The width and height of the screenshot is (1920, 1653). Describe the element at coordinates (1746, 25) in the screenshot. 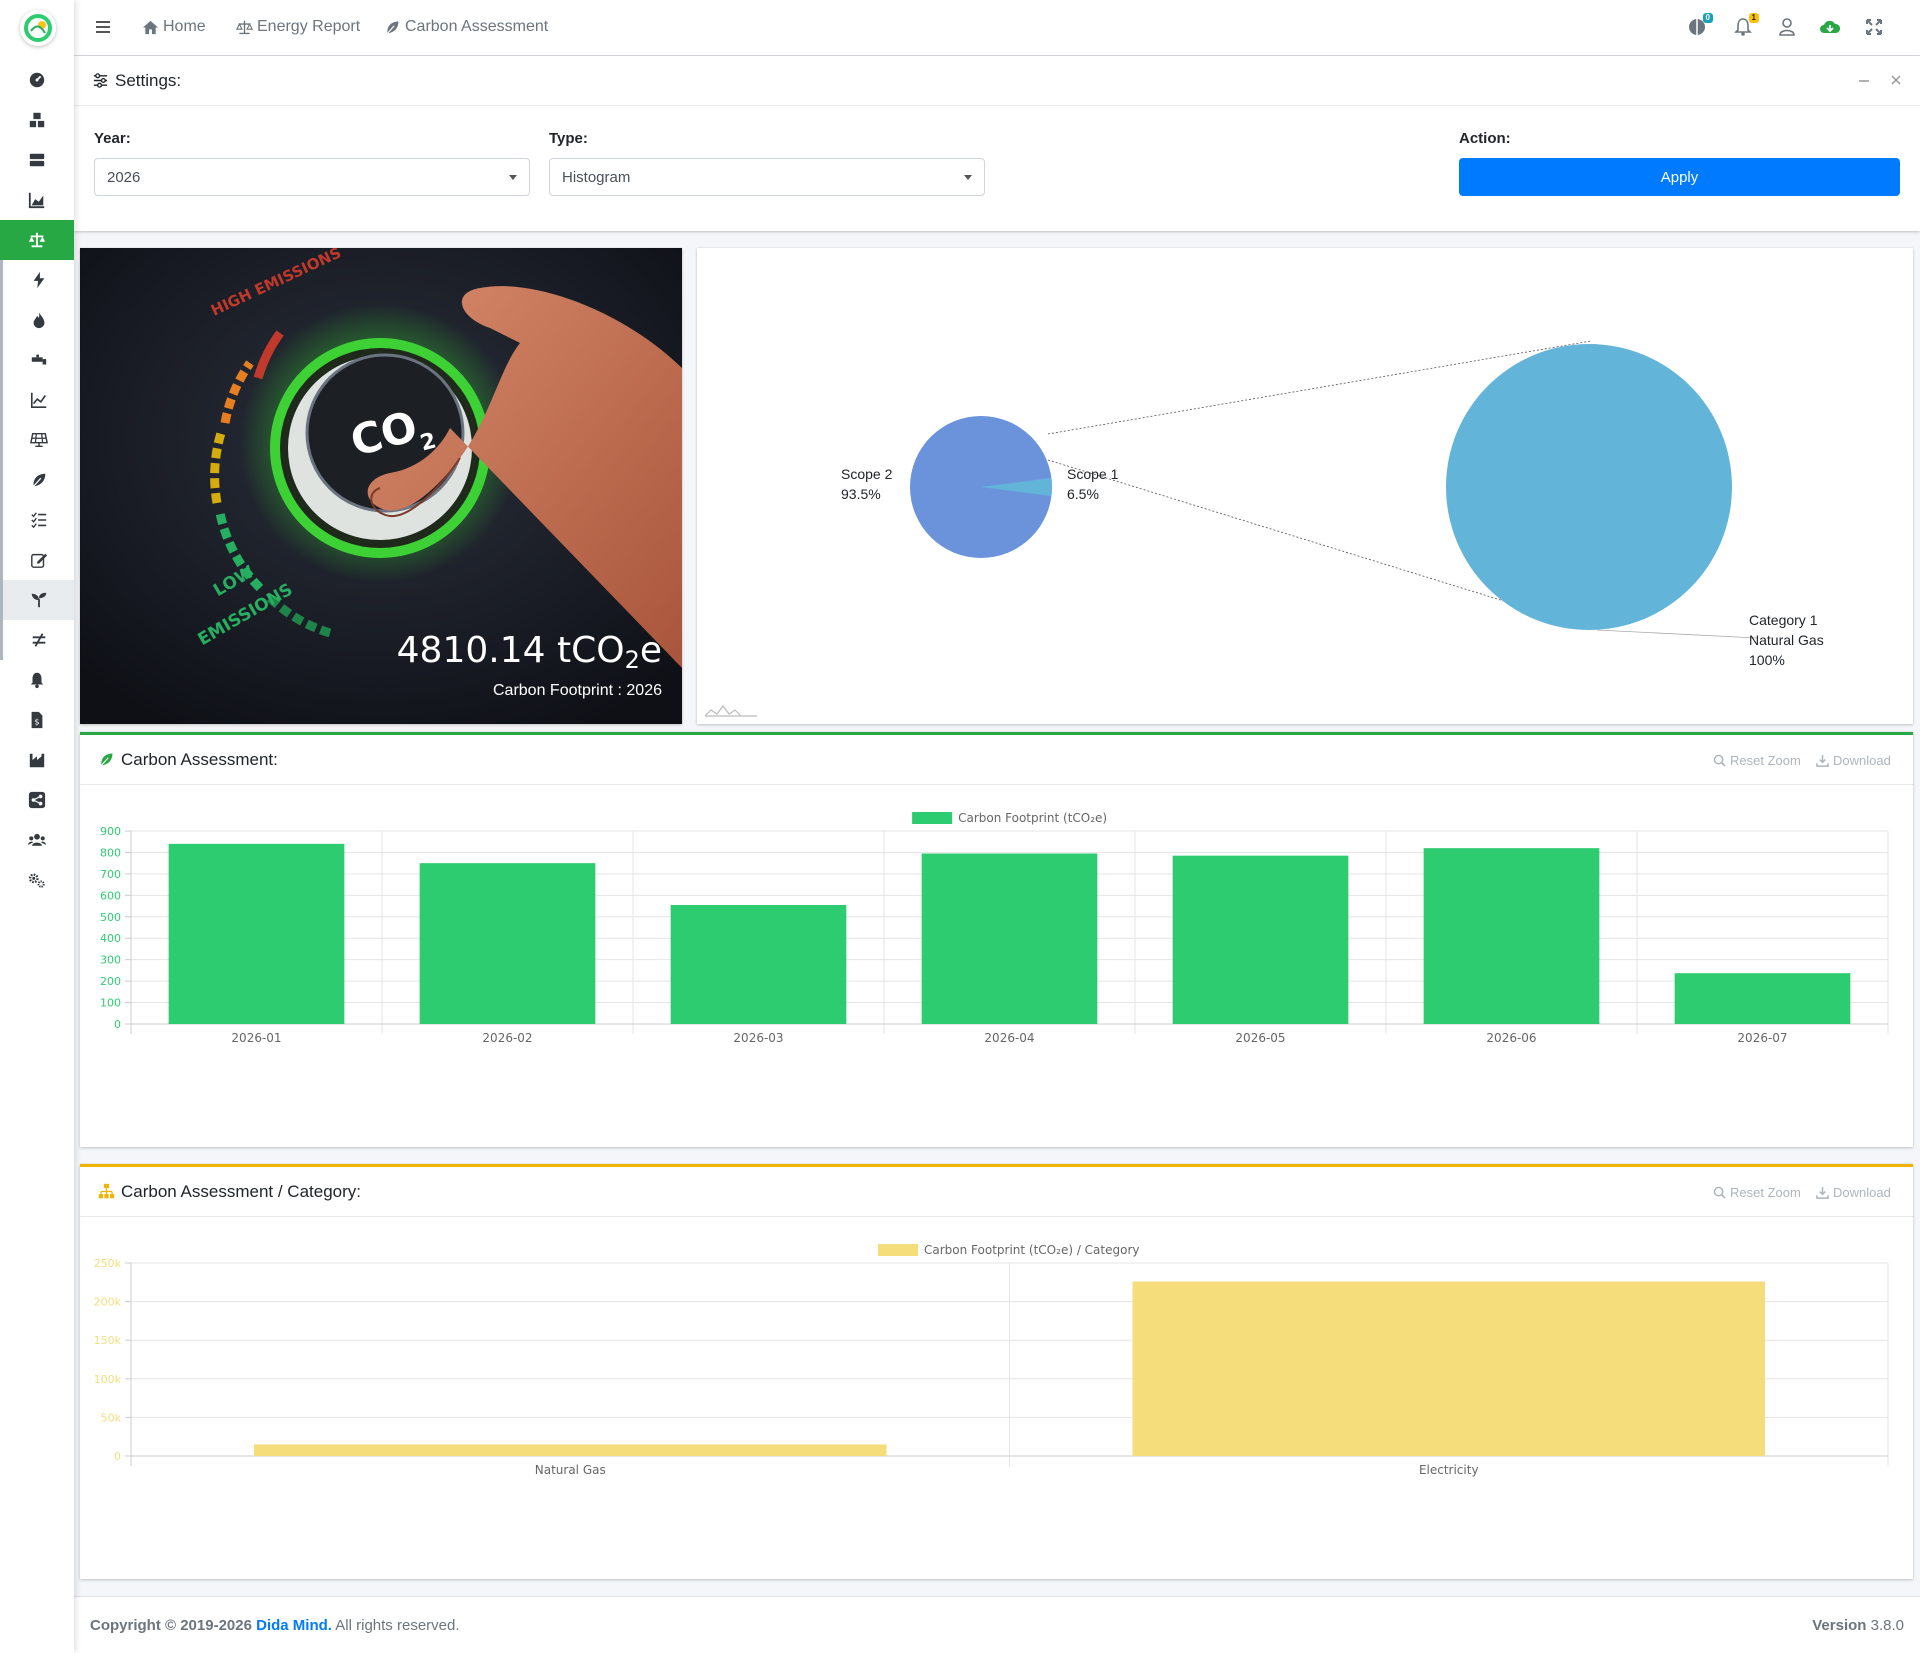

I see `notifications-button: 1` at that location.